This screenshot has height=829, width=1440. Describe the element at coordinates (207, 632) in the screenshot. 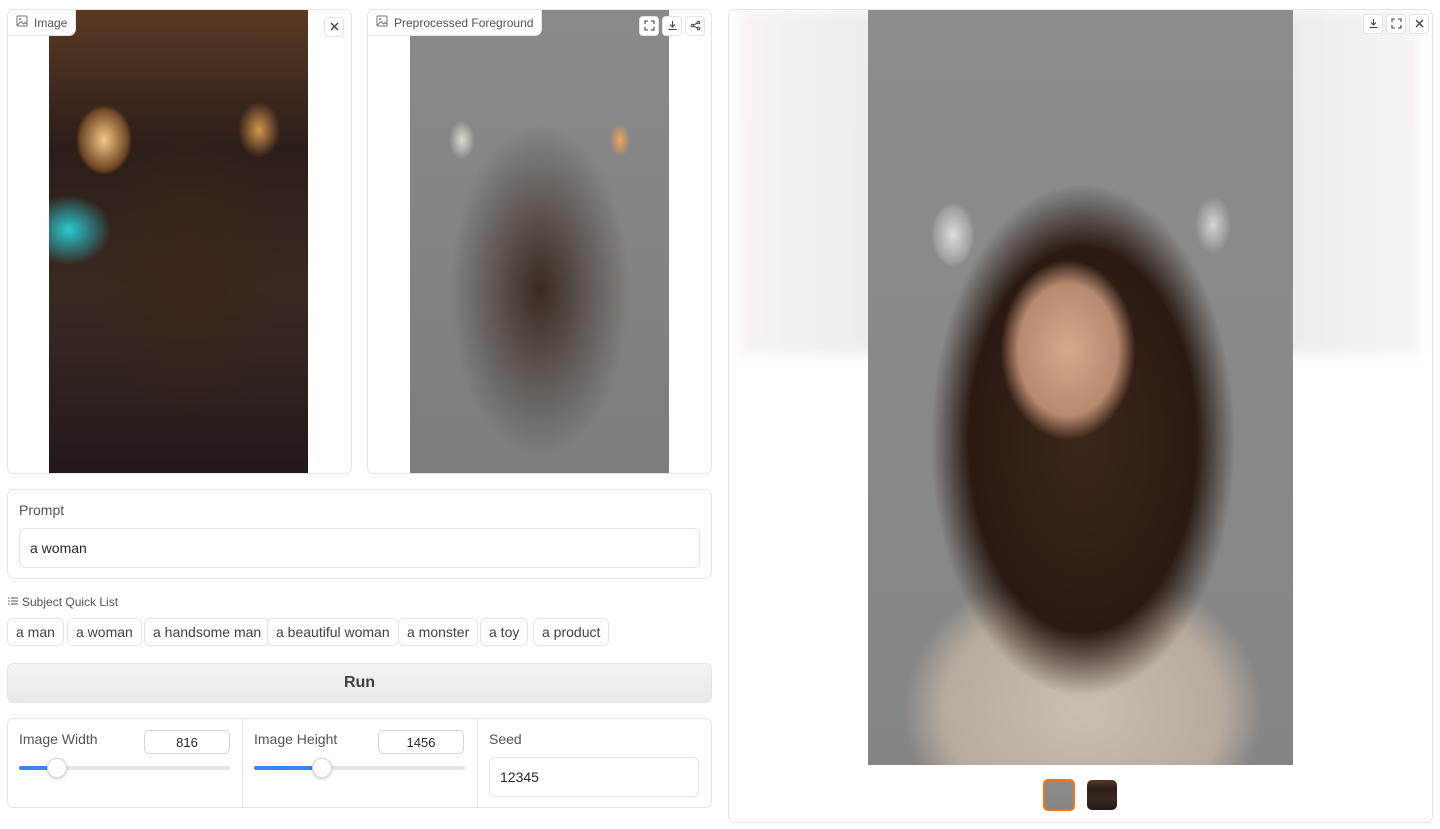

I see `chip-a-handsome-man: a handsome man` at that location.